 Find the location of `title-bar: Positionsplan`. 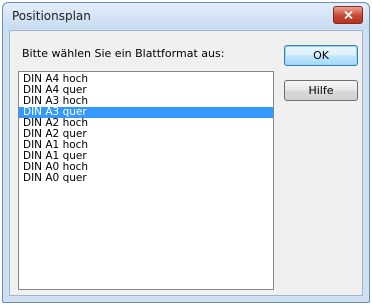

title-bar: Positionsplan is located at coordinates (186, 16).